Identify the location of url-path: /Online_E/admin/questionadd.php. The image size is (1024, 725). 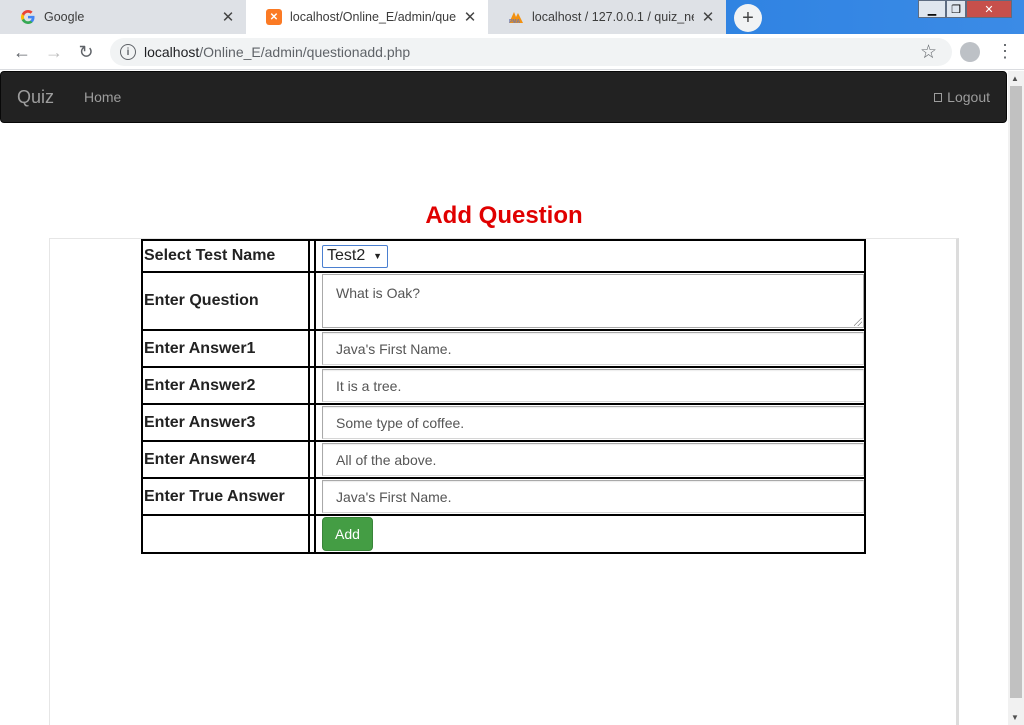
(305, 52).